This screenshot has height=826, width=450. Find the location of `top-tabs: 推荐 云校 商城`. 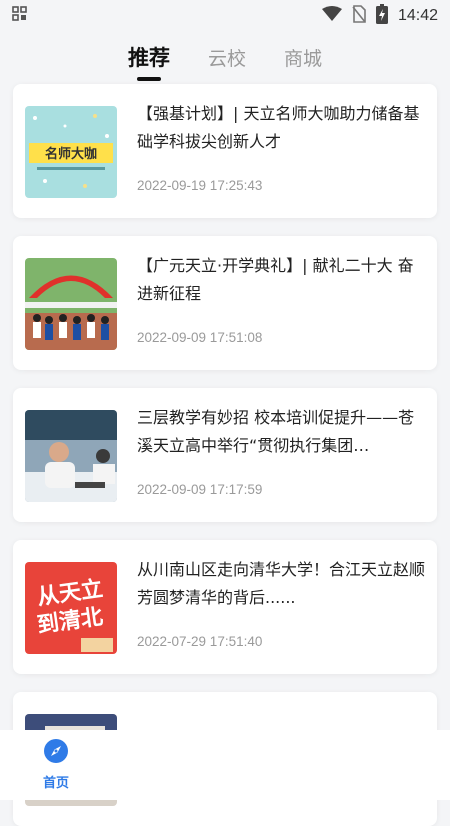

top-tabs: 推荐 云校 商城 is located at coordinates (225, 57).